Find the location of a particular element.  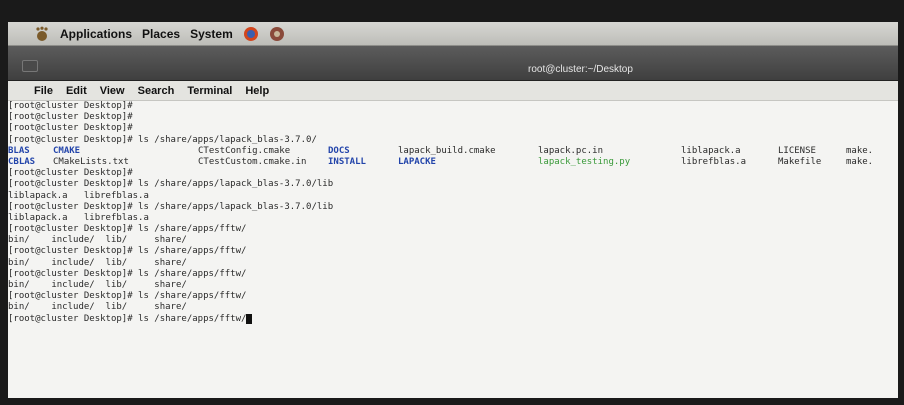

places-menu: Places is located at coordinates (161, 34).